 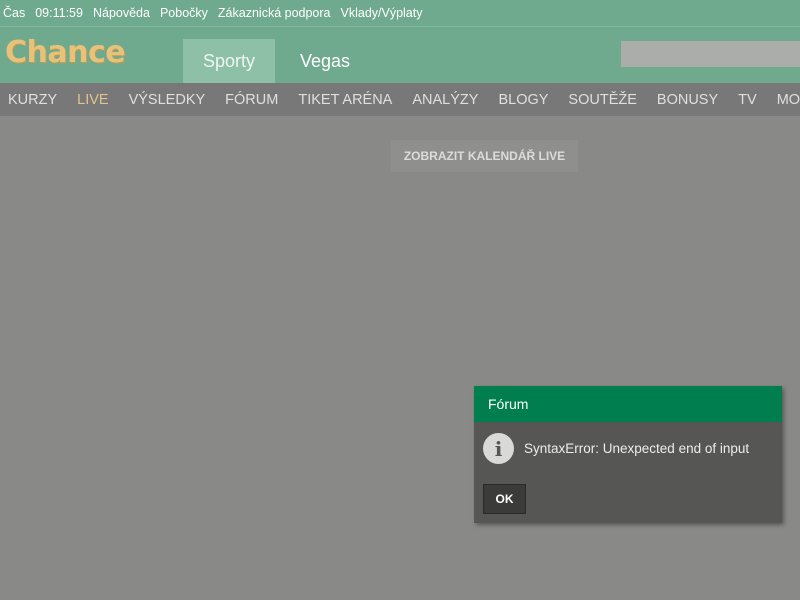 What do you see at coordinates (637, 448) in the screenshot?
I see `dialog-message: SyntaxError: Unexpected end of input` at bounding box center [637, 448].